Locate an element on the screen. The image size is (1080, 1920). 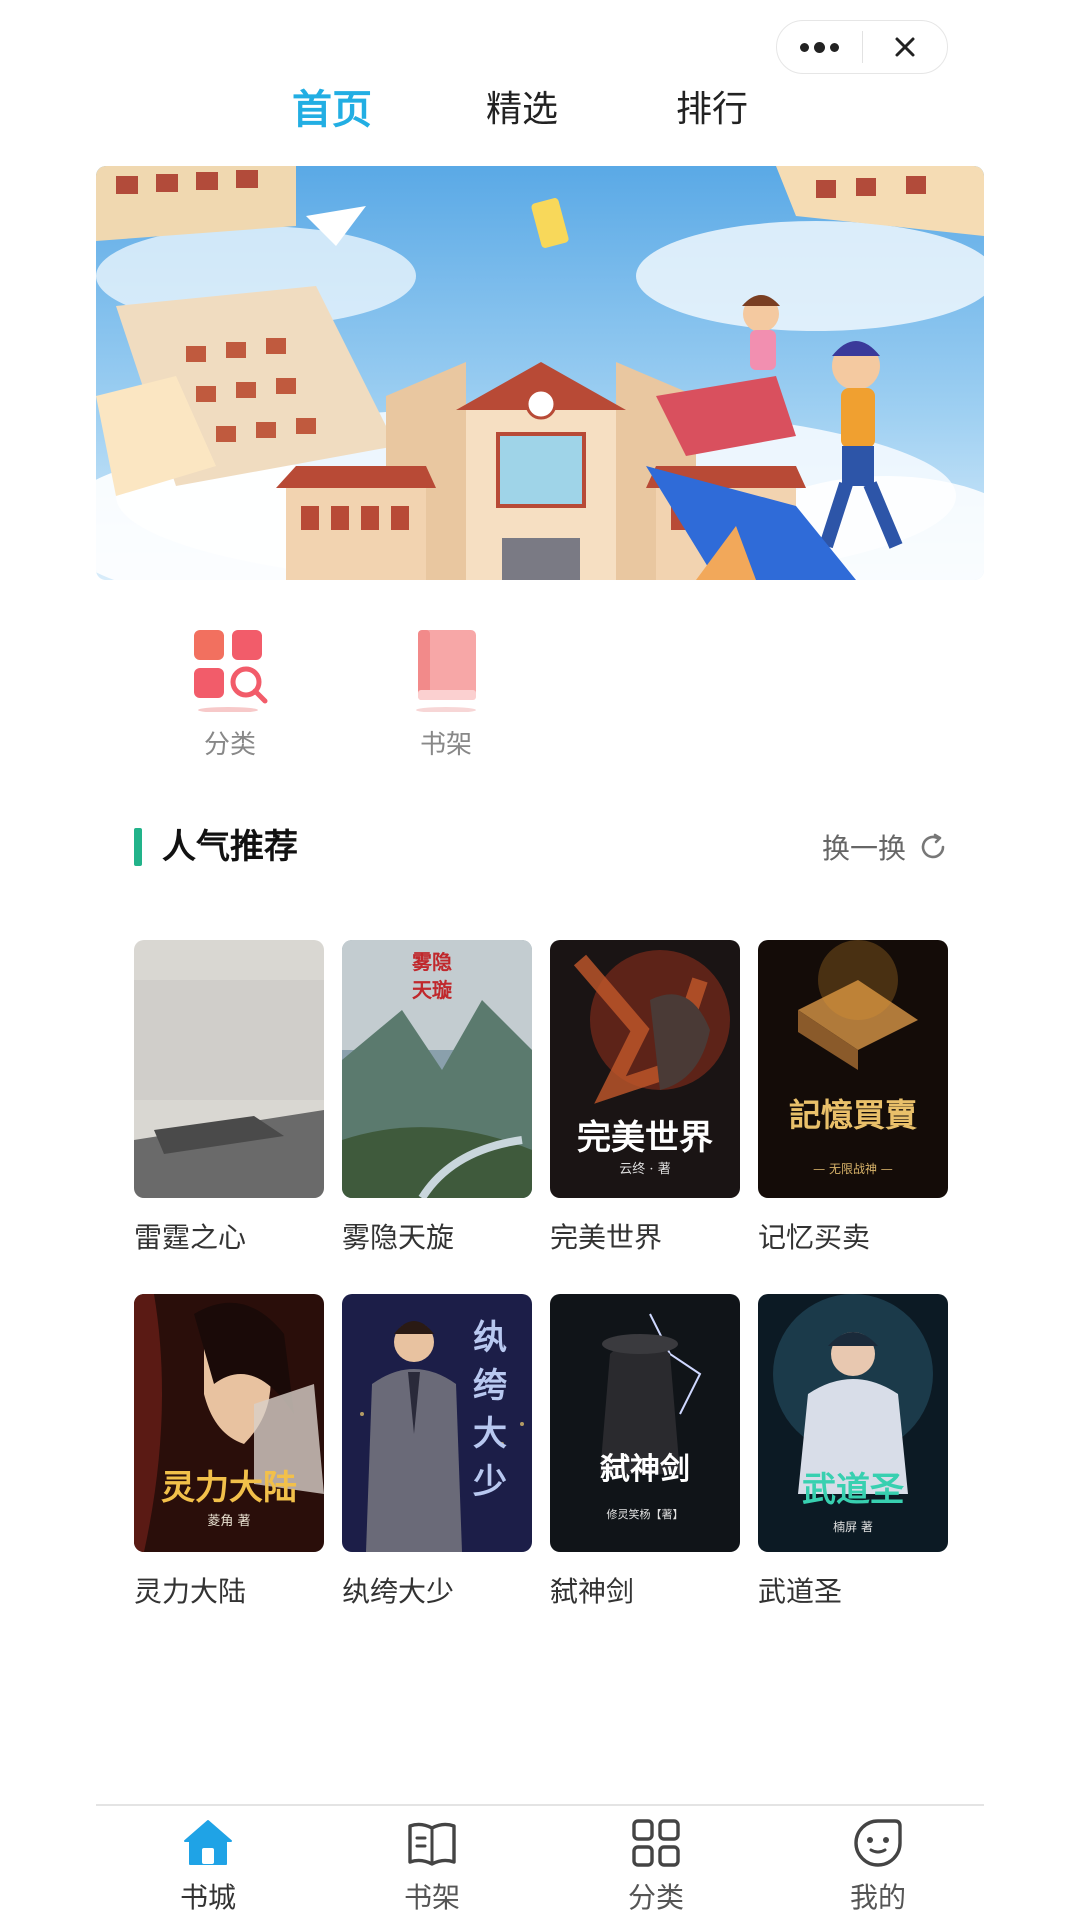
cover-title: 完美世界 is located at coordinates (645, 1138).